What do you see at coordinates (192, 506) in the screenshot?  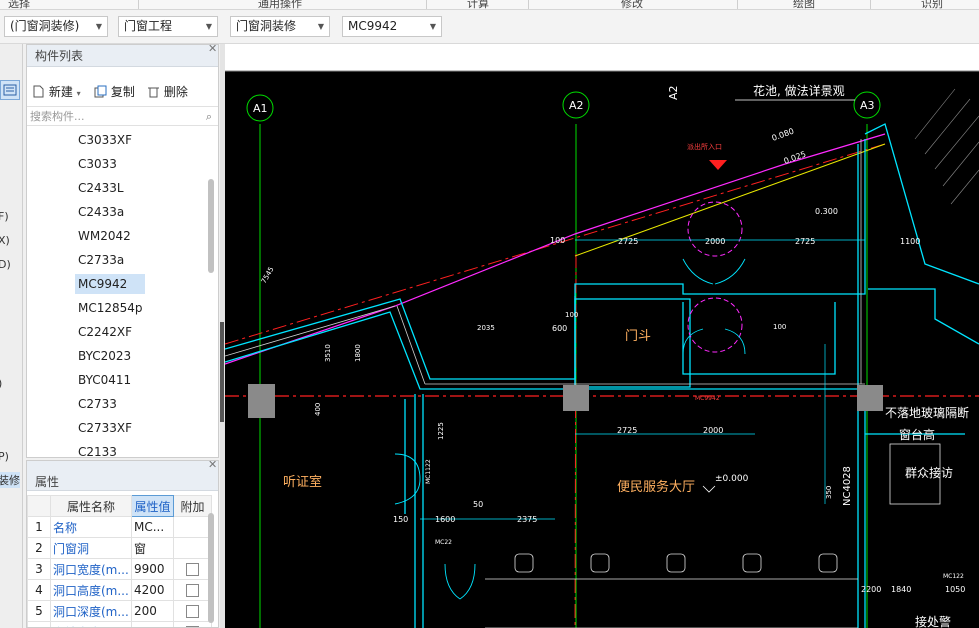 I see `column-header: 附加` at bounding box center [192, 506].